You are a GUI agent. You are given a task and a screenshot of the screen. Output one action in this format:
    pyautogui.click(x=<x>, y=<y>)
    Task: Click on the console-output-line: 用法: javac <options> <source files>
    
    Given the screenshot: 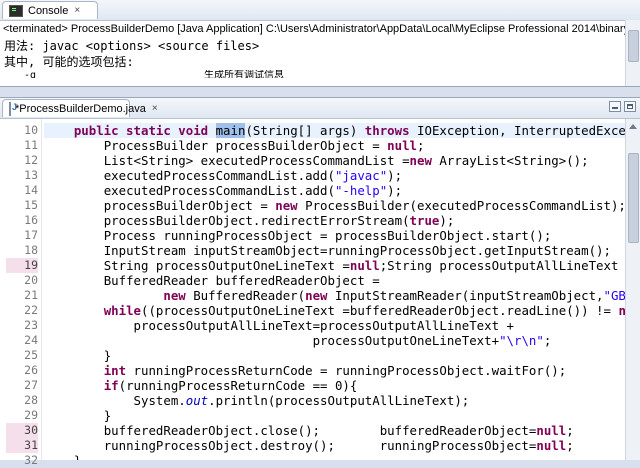 What is the action you would take?
    pyautogui.click(x=132, y=46)
    